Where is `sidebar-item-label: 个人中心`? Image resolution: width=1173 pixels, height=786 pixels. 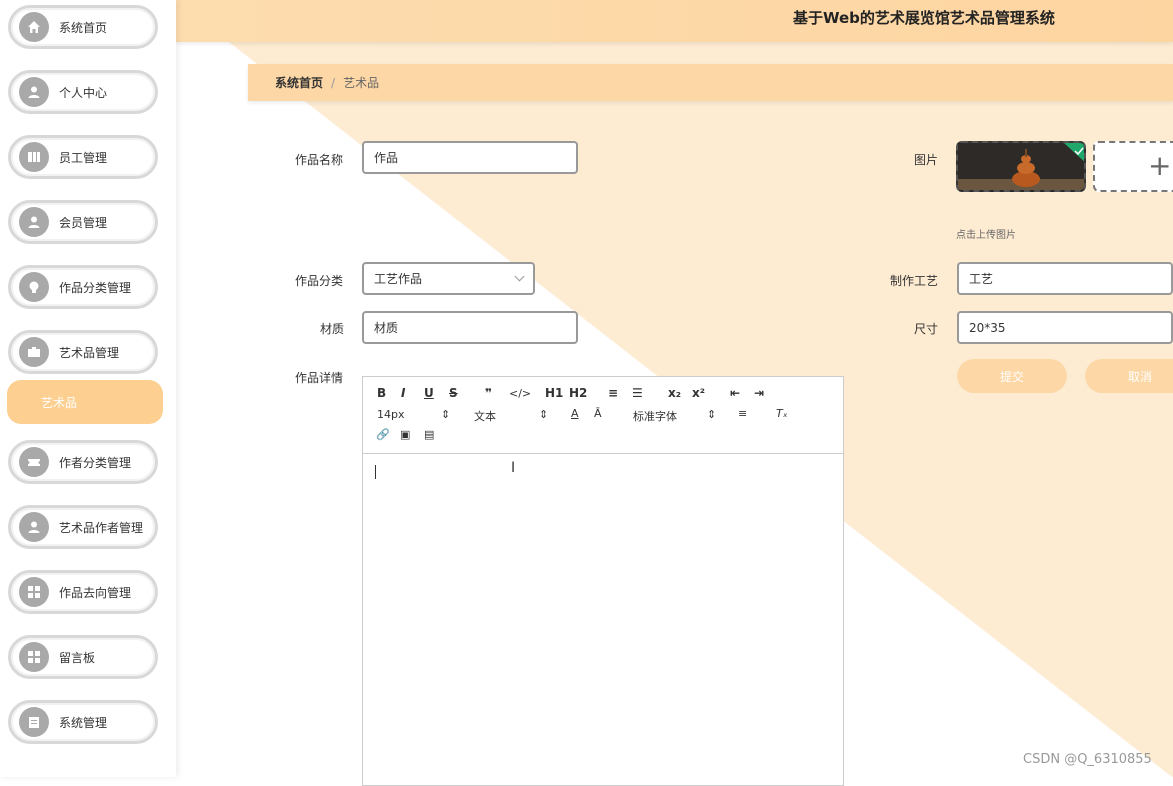 sidebar-item-label: 个人中心 is located at coordinates (83, 92).